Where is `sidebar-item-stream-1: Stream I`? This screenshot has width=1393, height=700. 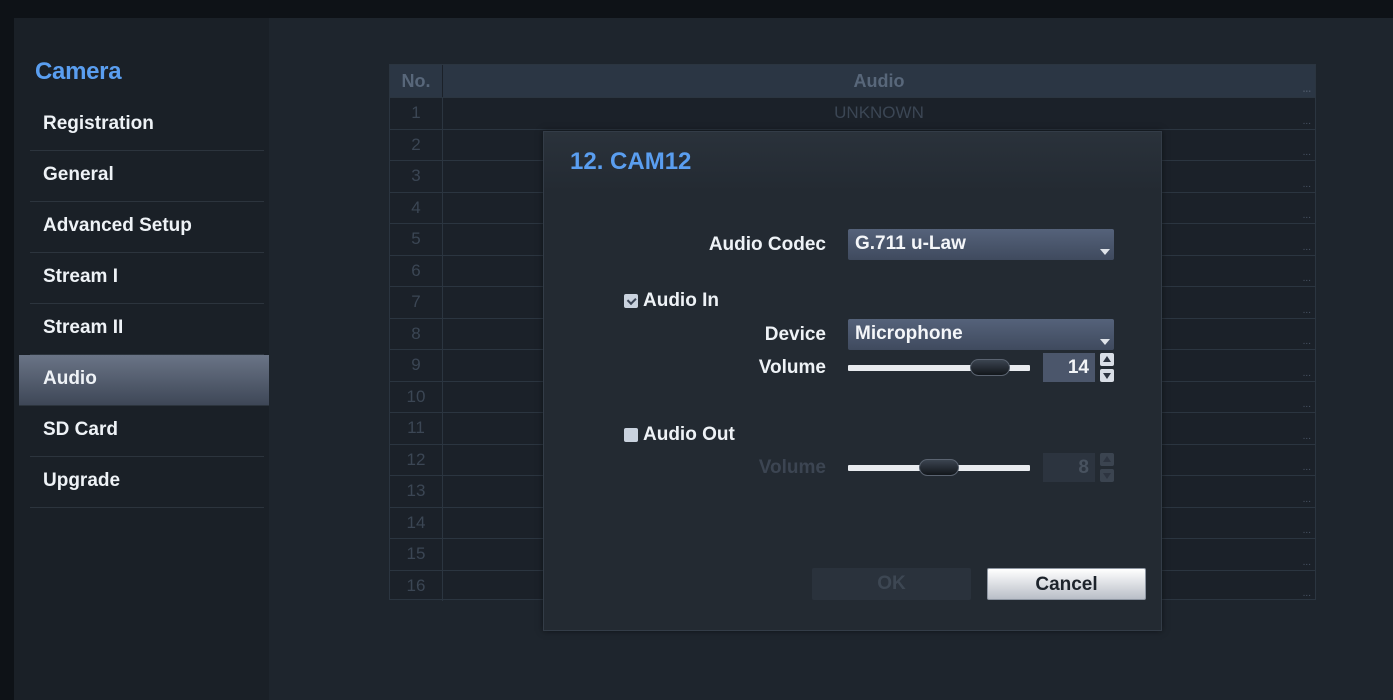 sidebar-item-stream-1: Stream I is located at coordinates (147, 278).